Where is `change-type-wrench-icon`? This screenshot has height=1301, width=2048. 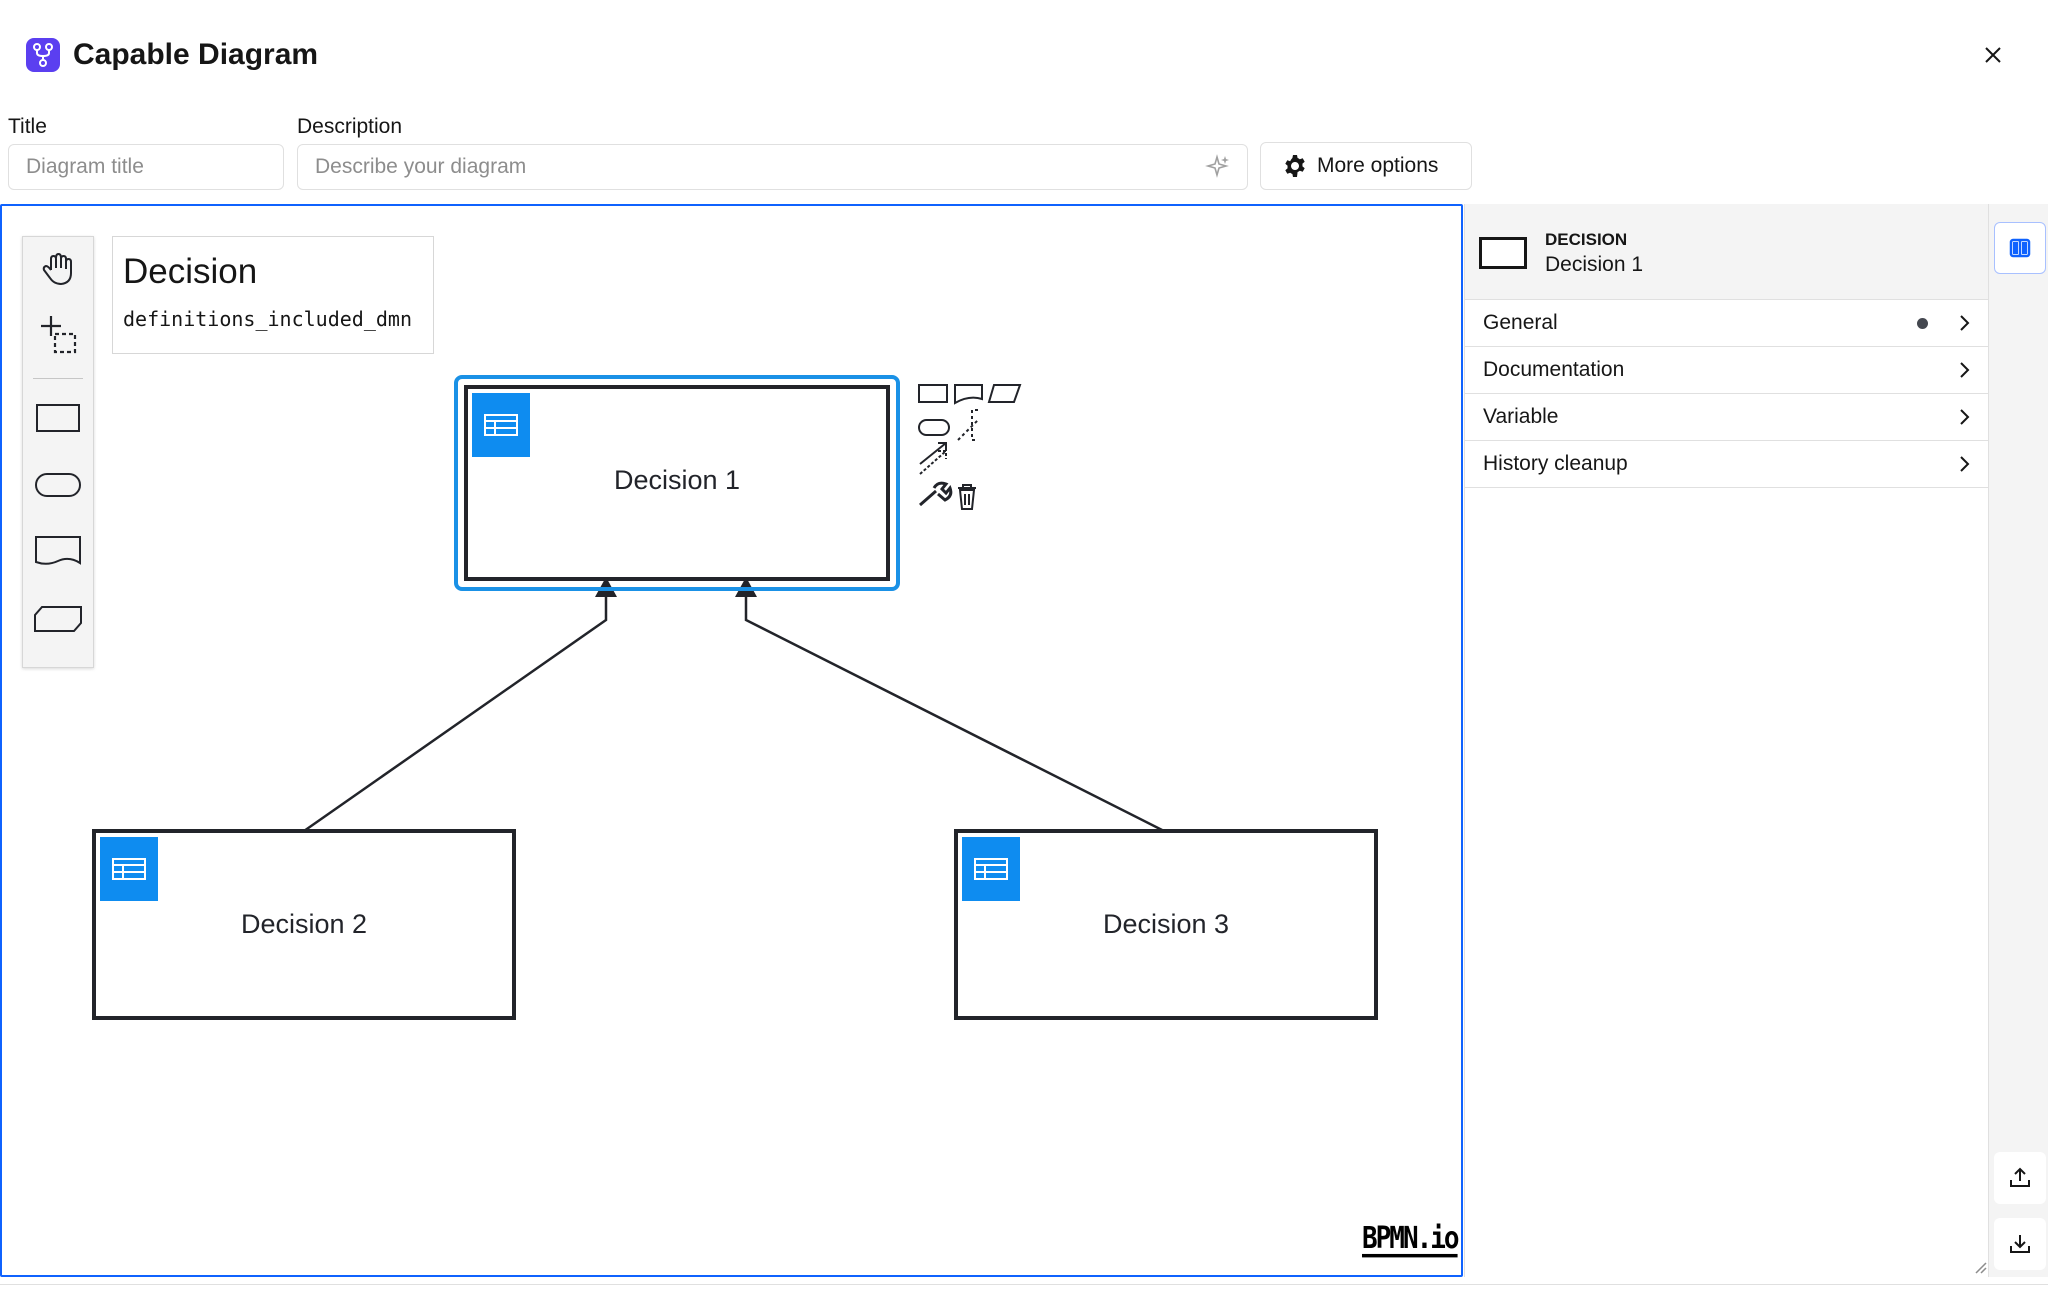
change-type-wrench-icon is located at coordinates (936, 494).